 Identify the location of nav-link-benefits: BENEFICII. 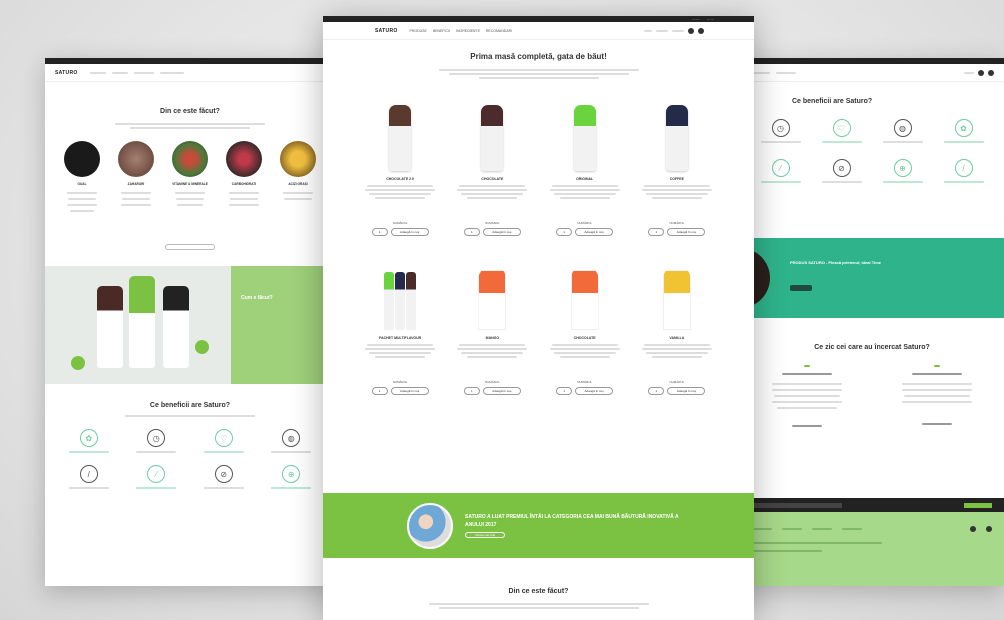
(441, 31).